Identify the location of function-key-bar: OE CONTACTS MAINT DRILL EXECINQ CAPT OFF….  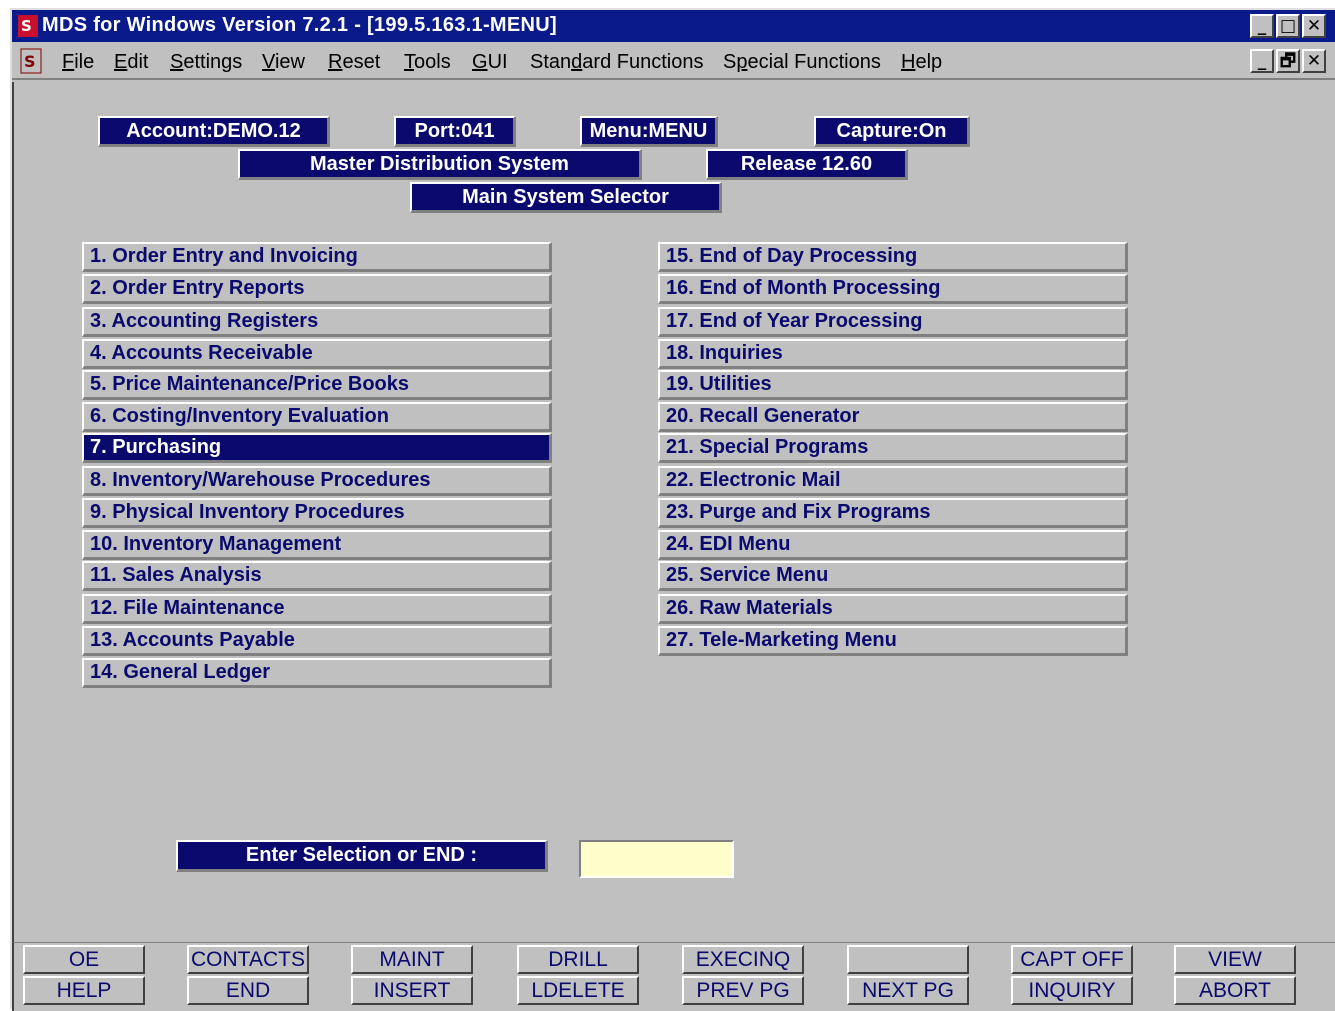
(673, 976).